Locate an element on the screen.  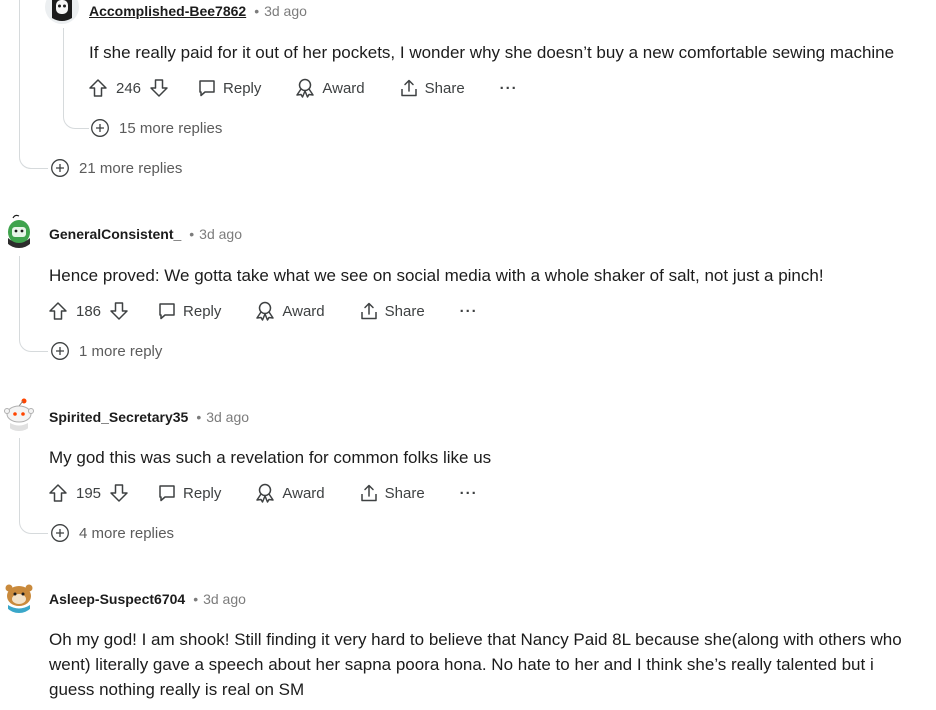
thread-elbow-comment1-more is located at coordinates (76, 114).